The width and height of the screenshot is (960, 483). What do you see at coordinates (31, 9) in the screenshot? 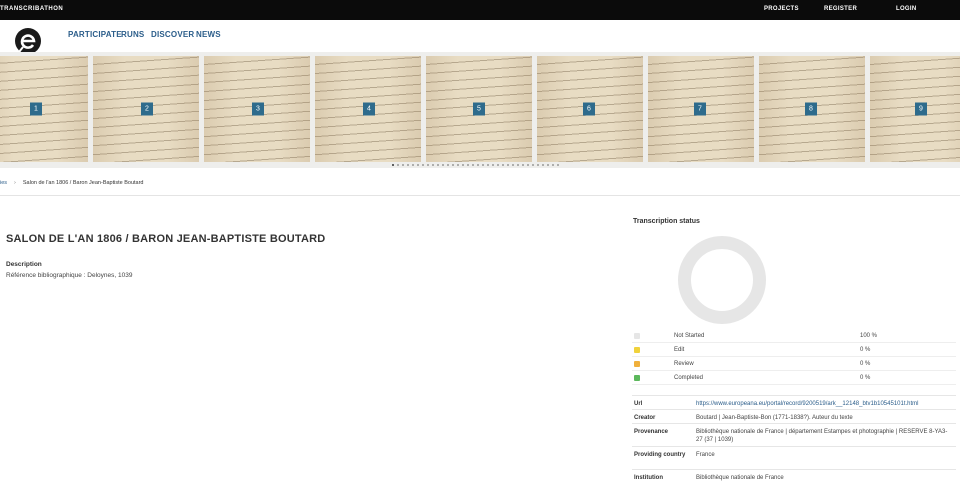
I see `brand-text: TRANSCRIBATHON` at bounding box center [31, 9].